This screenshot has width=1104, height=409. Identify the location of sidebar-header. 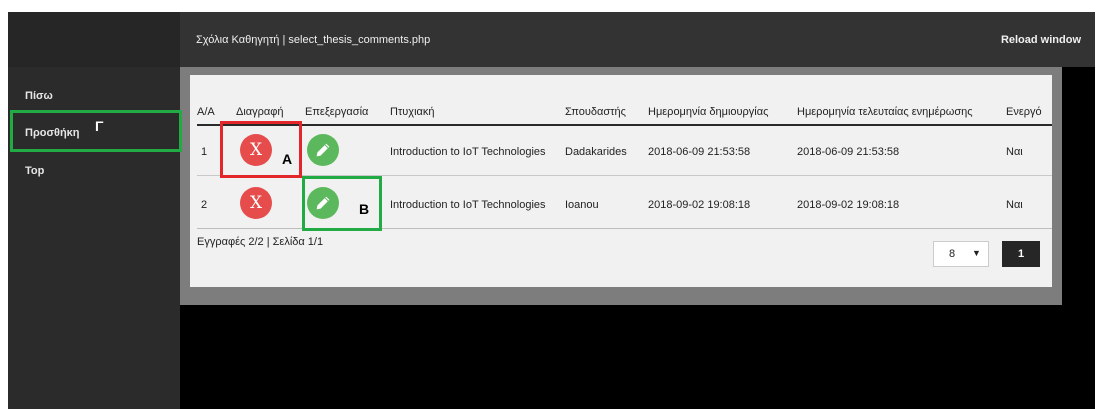
(94, 39).